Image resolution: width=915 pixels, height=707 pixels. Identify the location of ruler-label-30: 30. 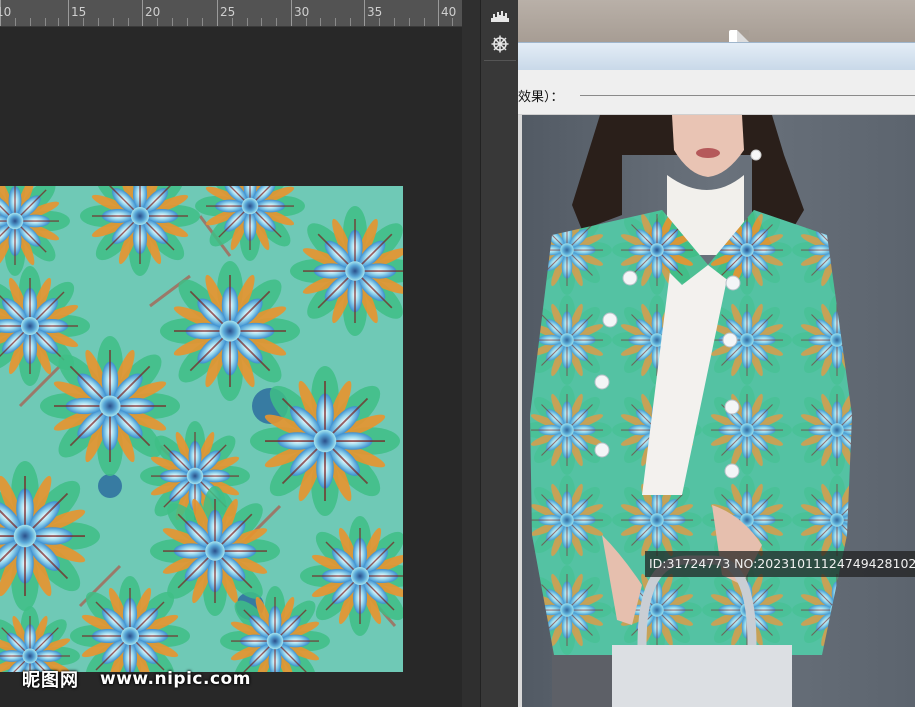
(302, 12).